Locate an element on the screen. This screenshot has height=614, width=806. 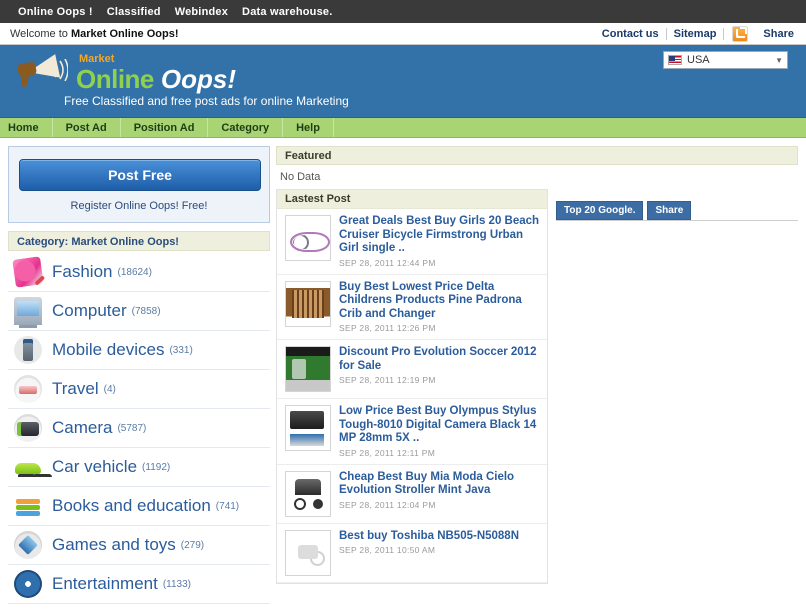
nav-item-position-ad: Position Ad is located at coordinates (165, 127).